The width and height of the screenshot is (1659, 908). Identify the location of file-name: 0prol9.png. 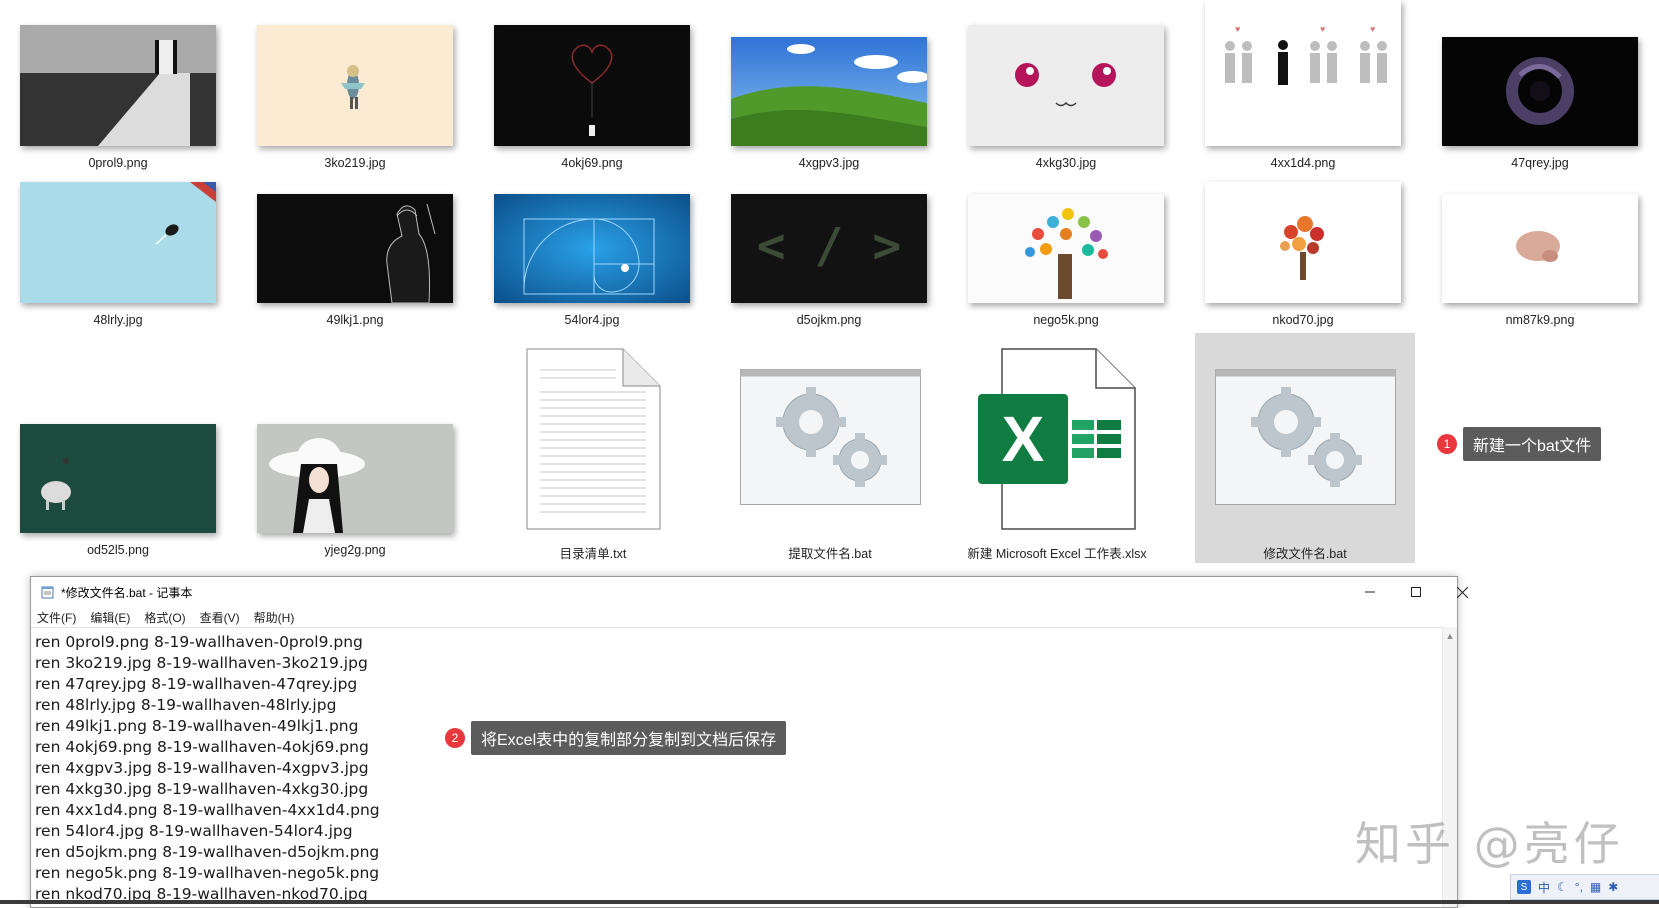
(118, 163).